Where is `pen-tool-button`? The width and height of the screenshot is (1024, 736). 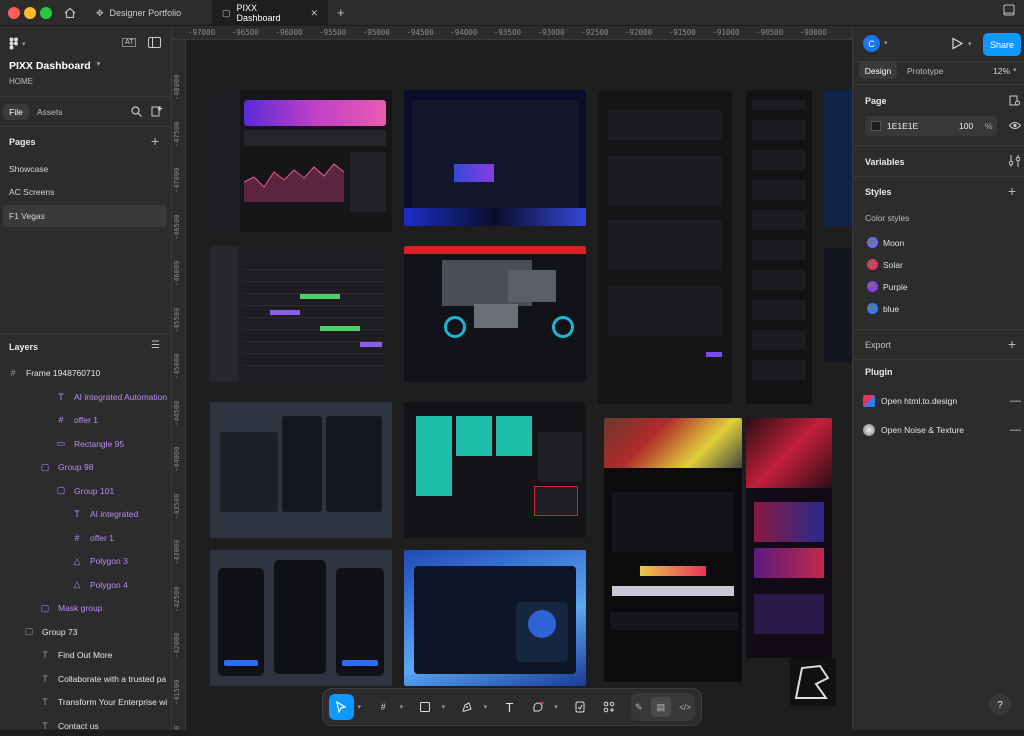
pen-tool-button is located at coordinates (467, 707).